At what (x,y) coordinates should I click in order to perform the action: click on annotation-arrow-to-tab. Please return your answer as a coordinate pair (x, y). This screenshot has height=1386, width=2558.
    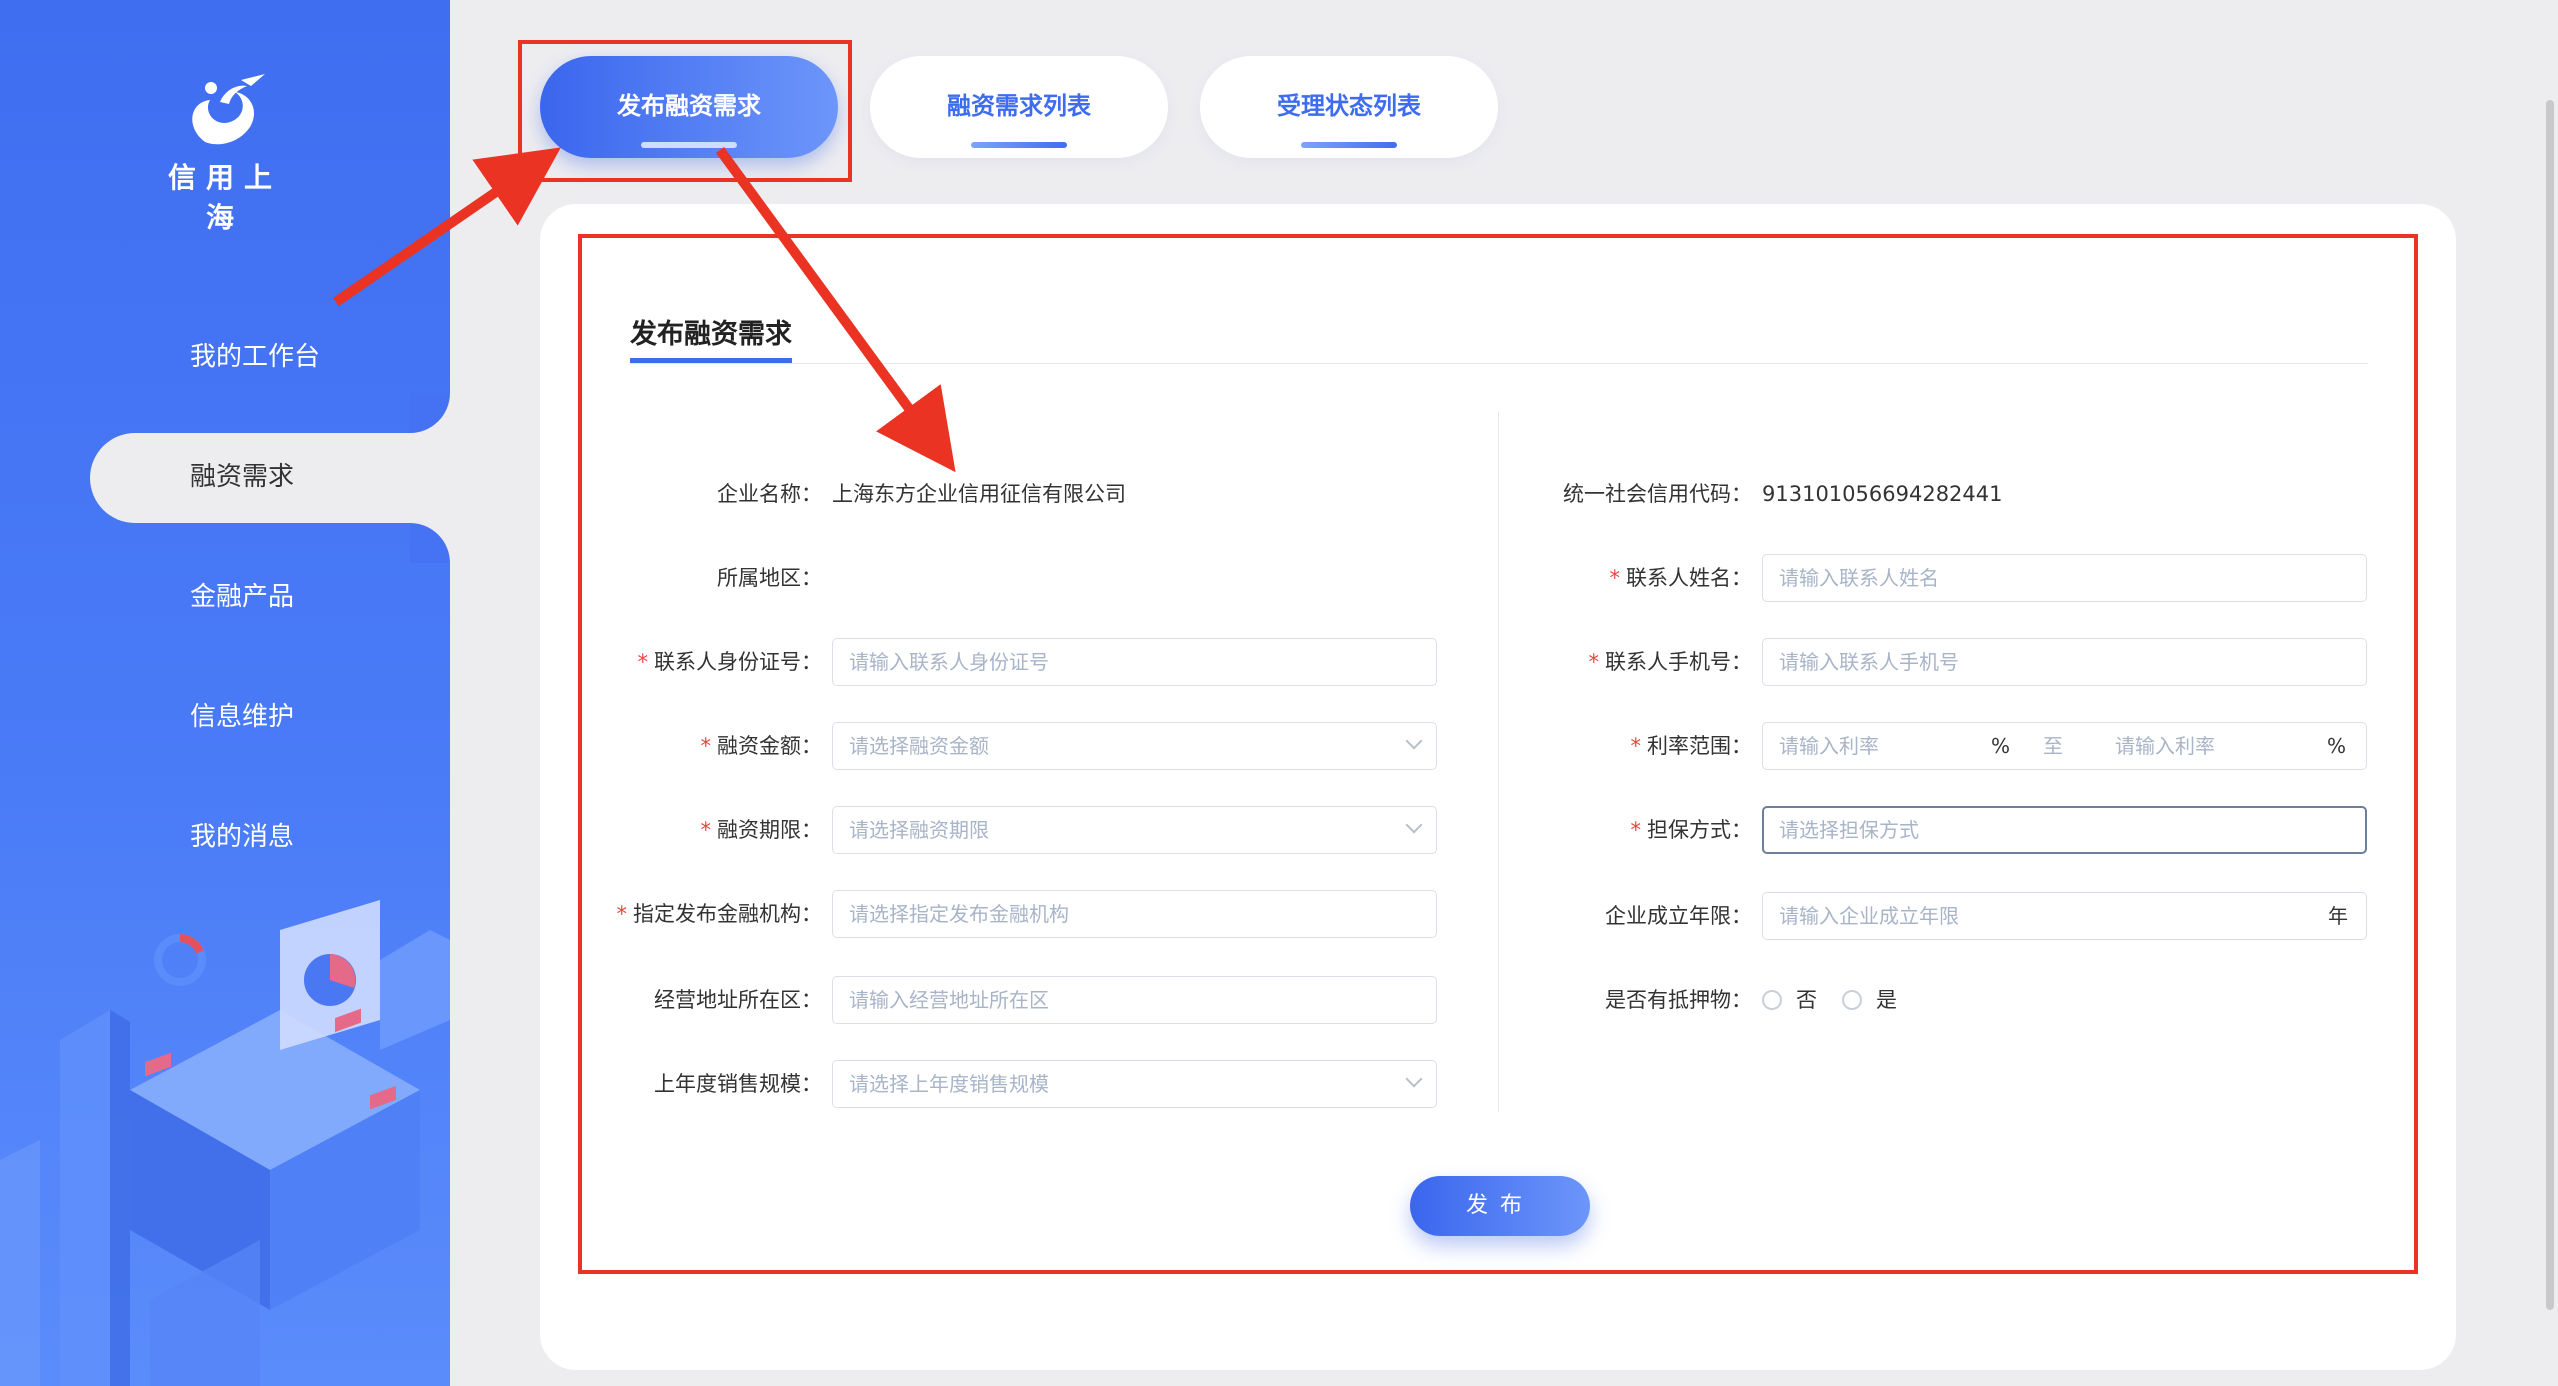
    Looking at the image, I should click on (447, 227).